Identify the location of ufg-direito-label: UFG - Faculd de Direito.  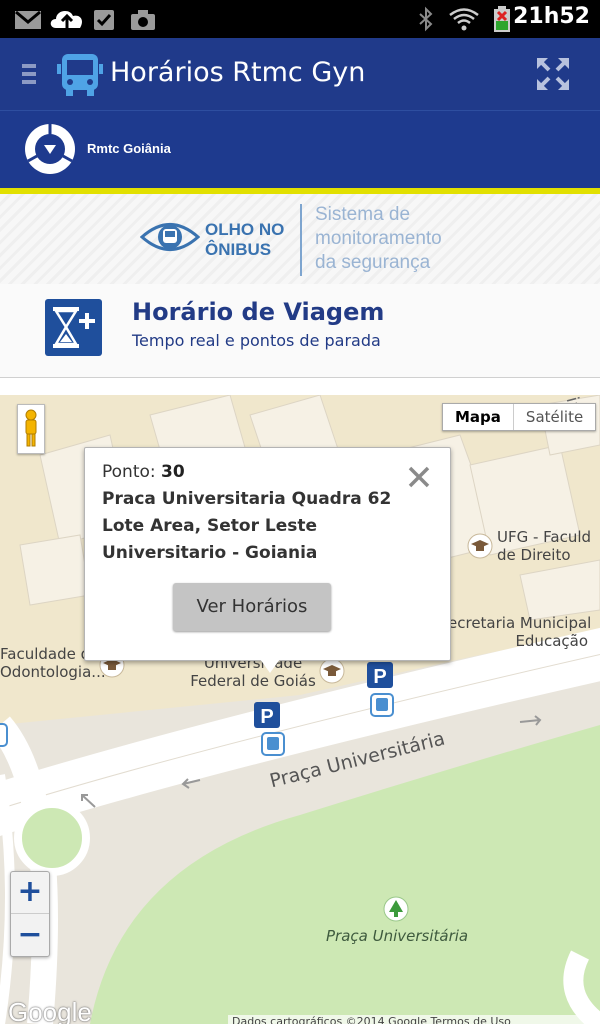
(544, 546).